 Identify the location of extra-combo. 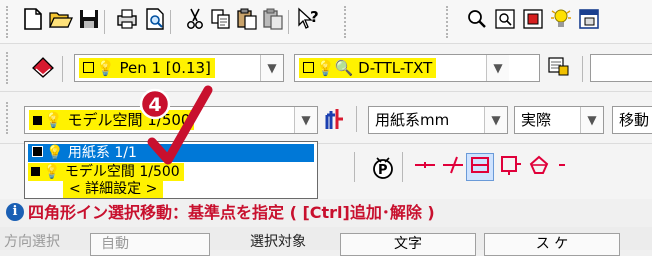
(621, 68).